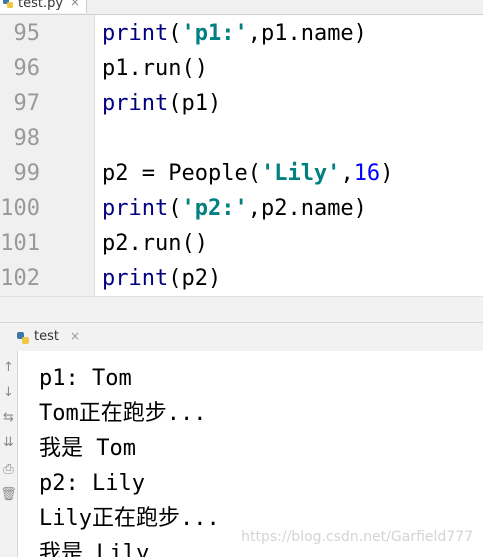 The width and height of the screenshot is (483, 557). Describe the element at coordinates (307, 33) in the screenshot. I see `code-text: ,p1.name)` at that location.